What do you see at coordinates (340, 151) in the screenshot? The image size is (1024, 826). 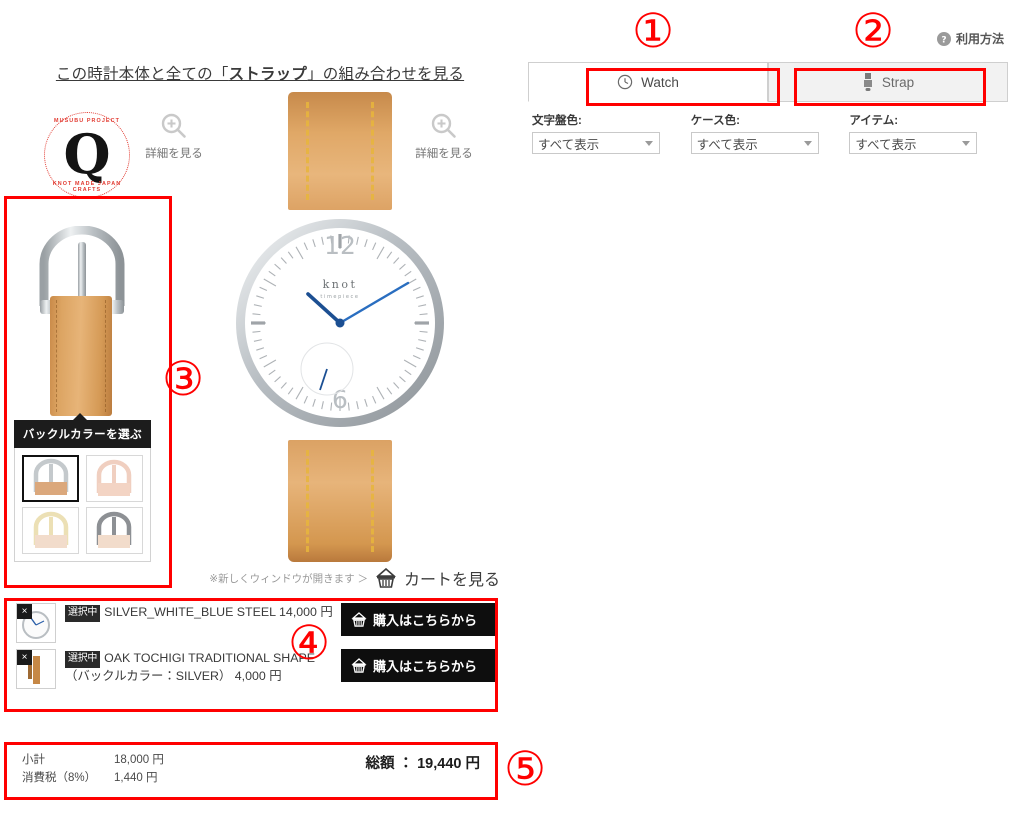 I see `upper-strap` at bounding box center [340, 151].